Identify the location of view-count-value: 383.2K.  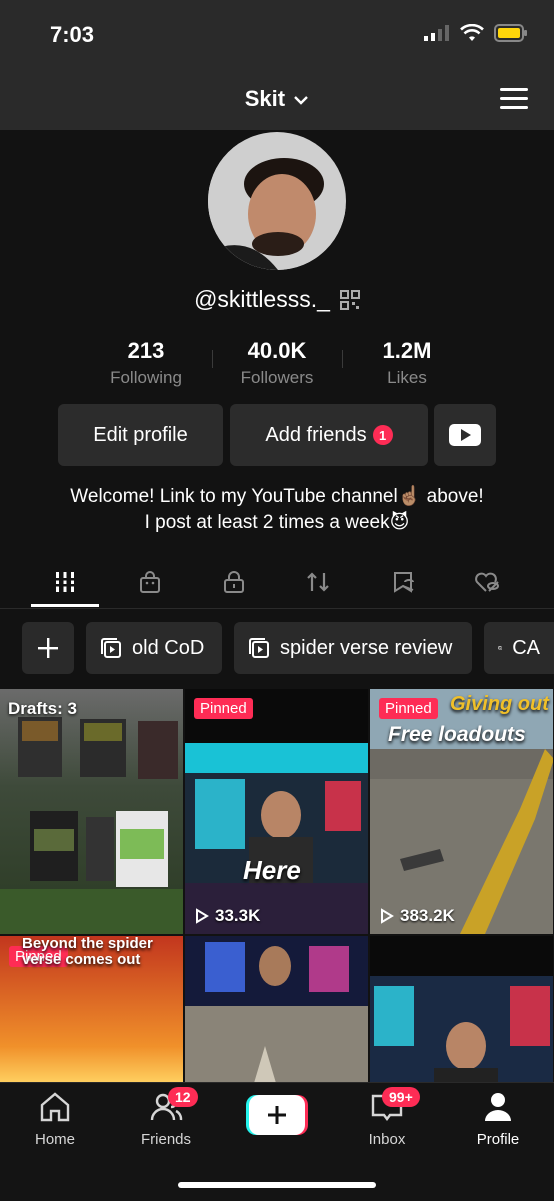
(427, 915).